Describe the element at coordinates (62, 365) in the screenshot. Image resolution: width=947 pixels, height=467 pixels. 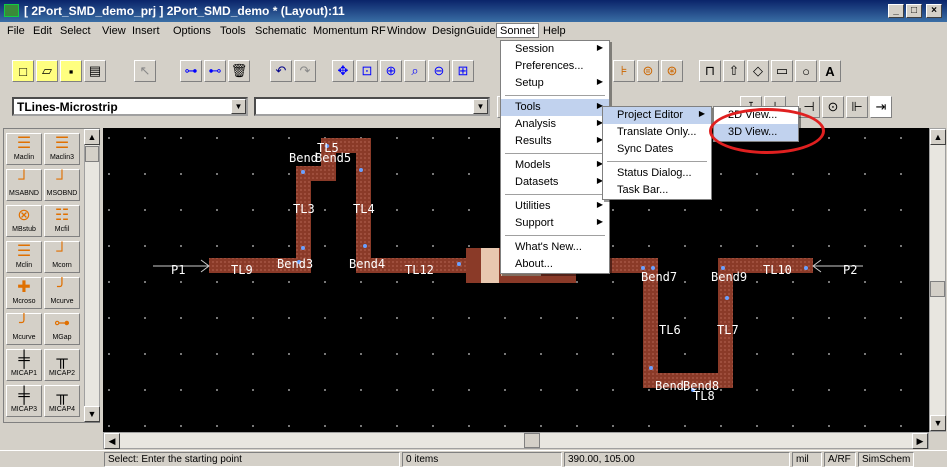
I see `palette-item-micap2: ╥ MICAP2` at that location.